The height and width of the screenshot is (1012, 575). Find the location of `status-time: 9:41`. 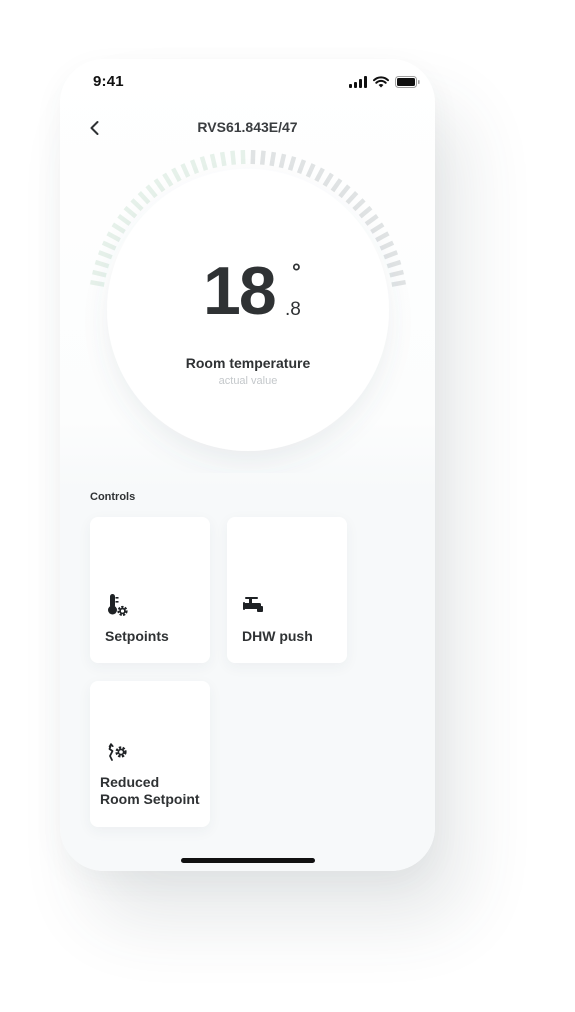

status-time: 9:41 is located at coordinates (108, 81).